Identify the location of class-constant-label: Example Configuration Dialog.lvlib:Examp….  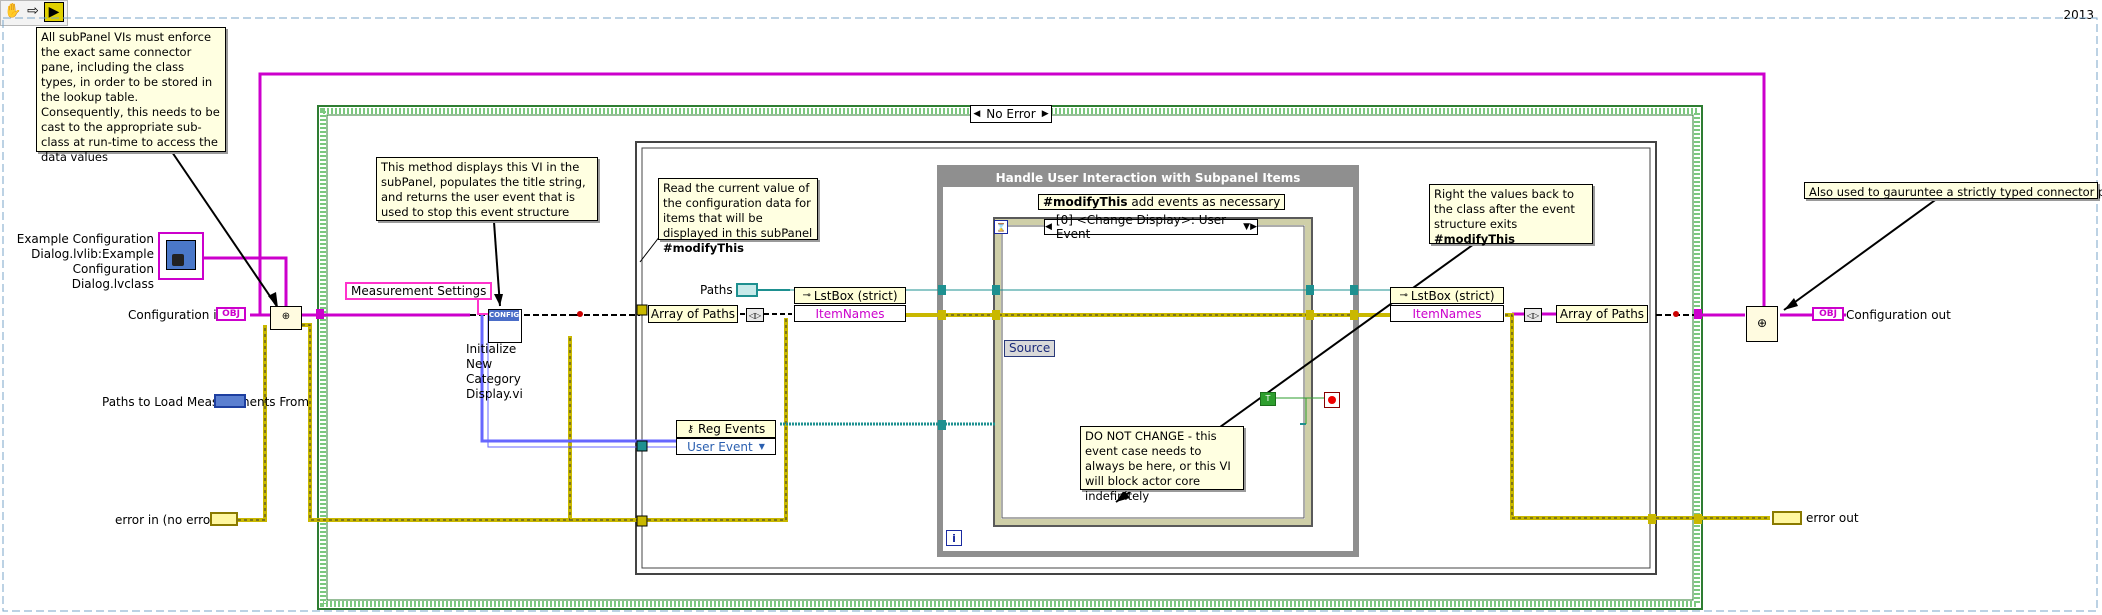
(85, 261).